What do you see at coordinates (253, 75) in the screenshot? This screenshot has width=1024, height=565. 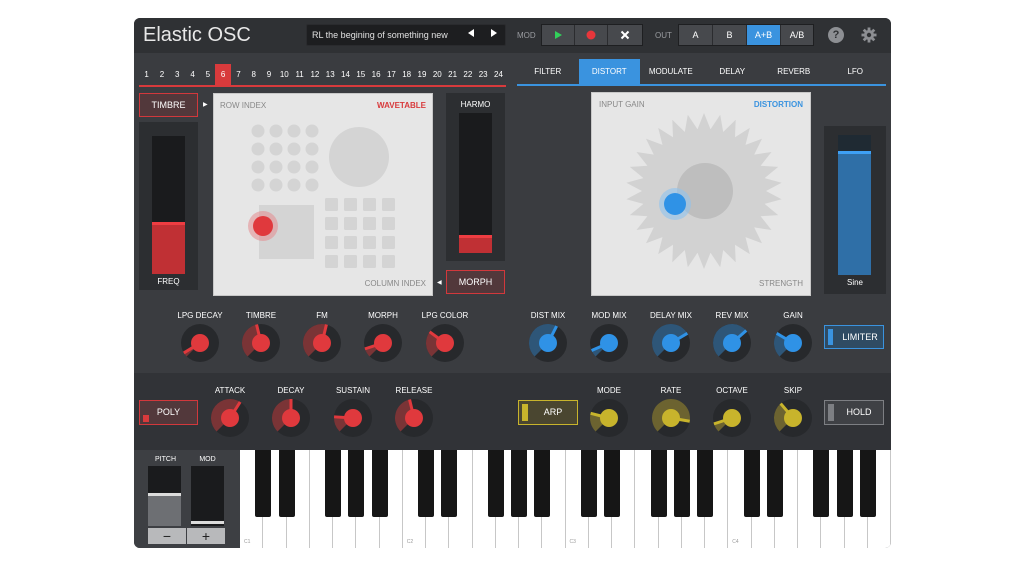 I see `sequencer-step: 8` at bounding box center [253, 75].